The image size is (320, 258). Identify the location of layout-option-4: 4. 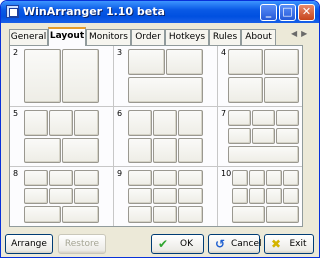
(261, 76).